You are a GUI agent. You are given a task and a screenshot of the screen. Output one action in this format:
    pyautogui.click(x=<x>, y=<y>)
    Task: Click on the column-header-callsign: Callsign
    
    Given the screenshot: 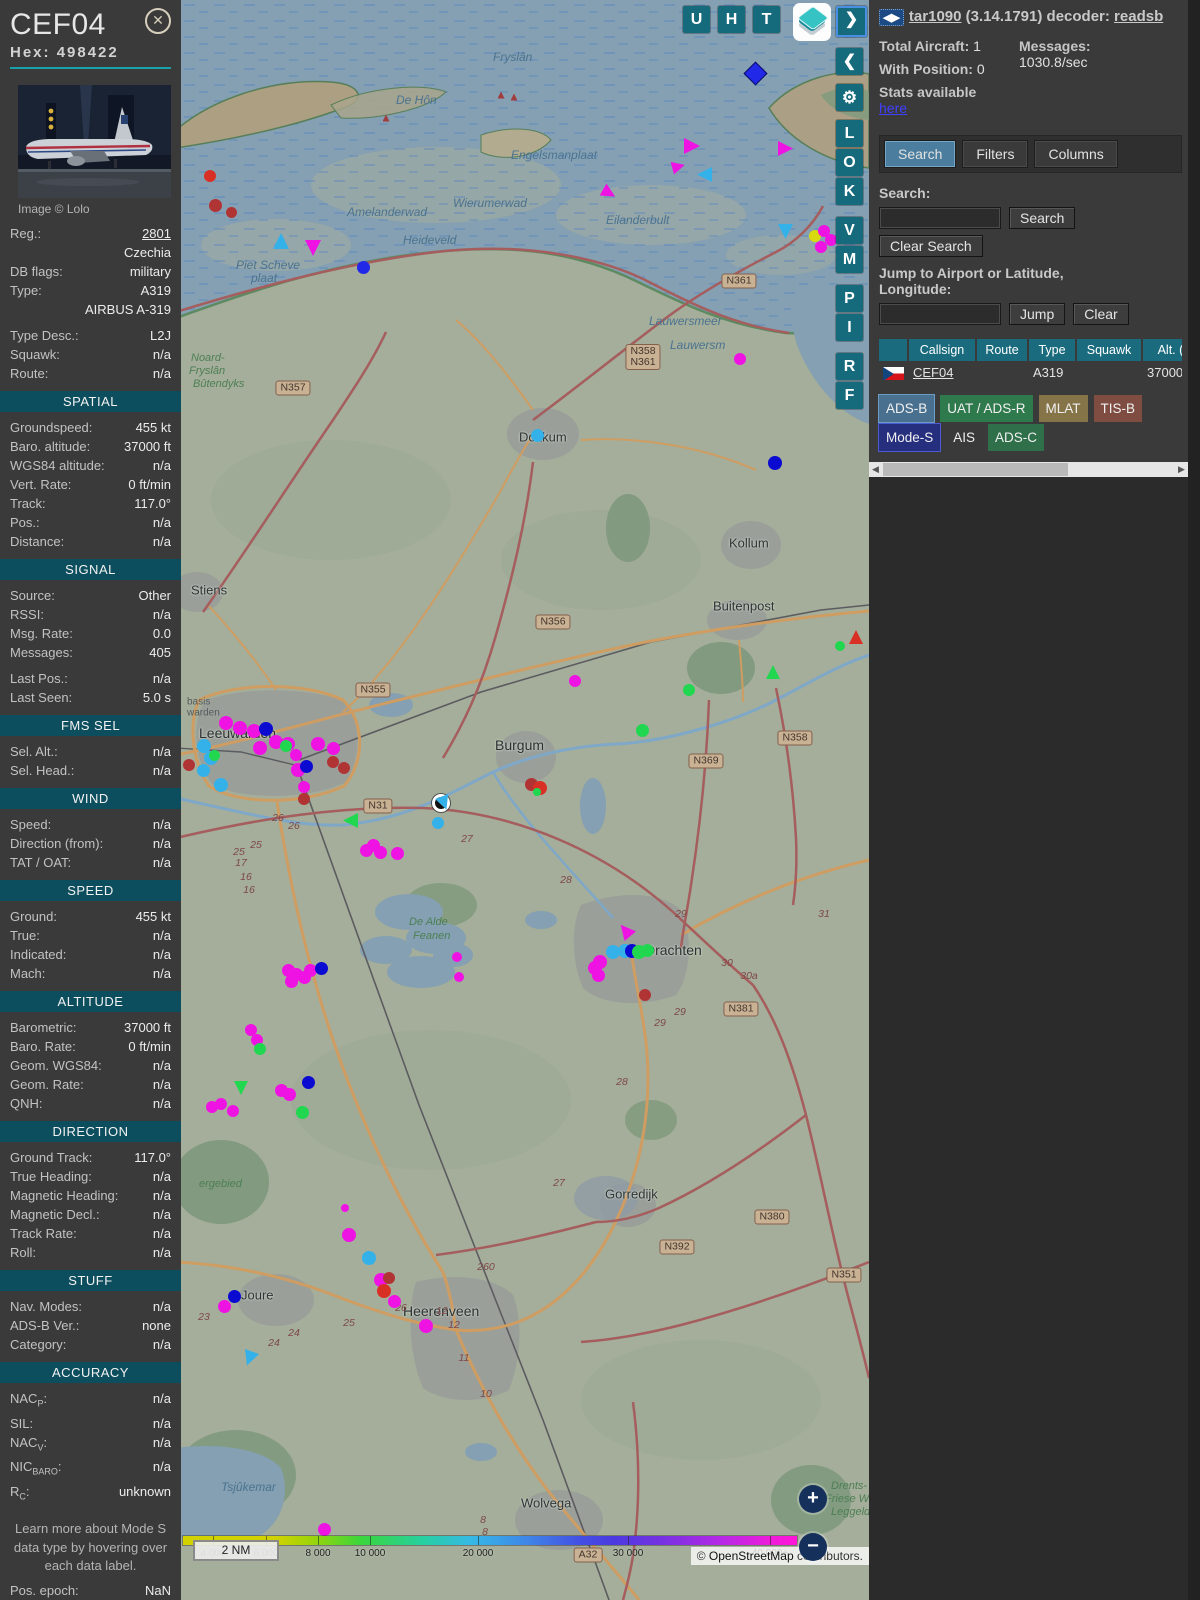 What is the action you would take?
    pyautogui.click(x=942, y=350)
    